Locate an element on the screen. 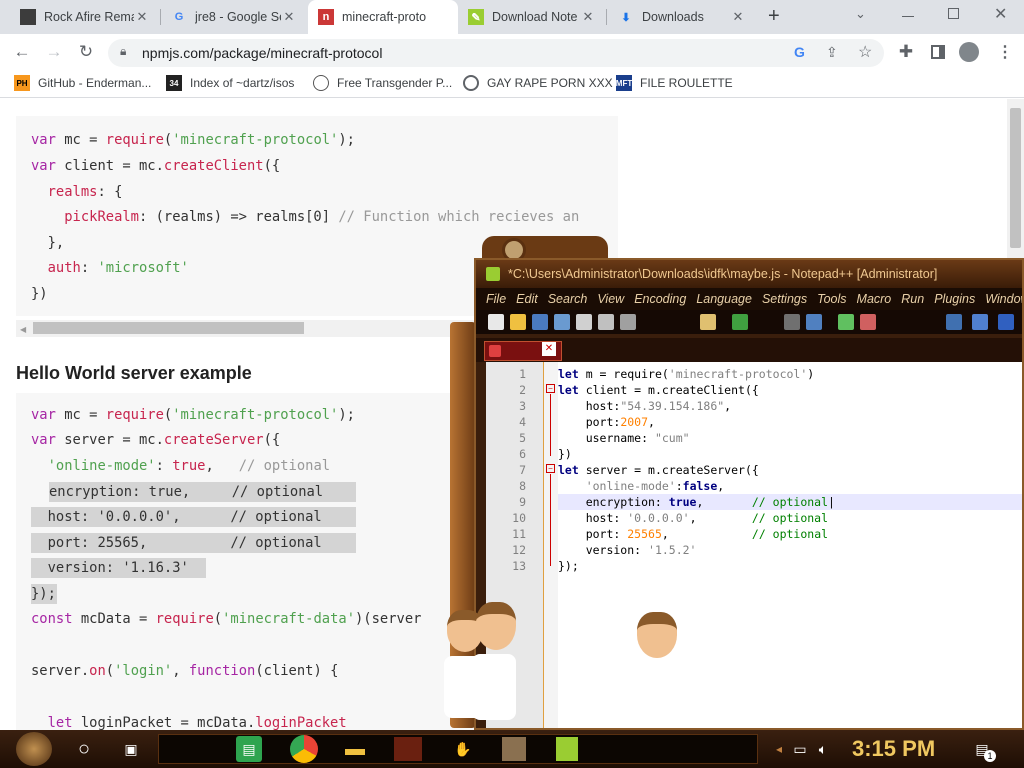  sheets-app-icon: ▤ is located at coordinates (249, 749).